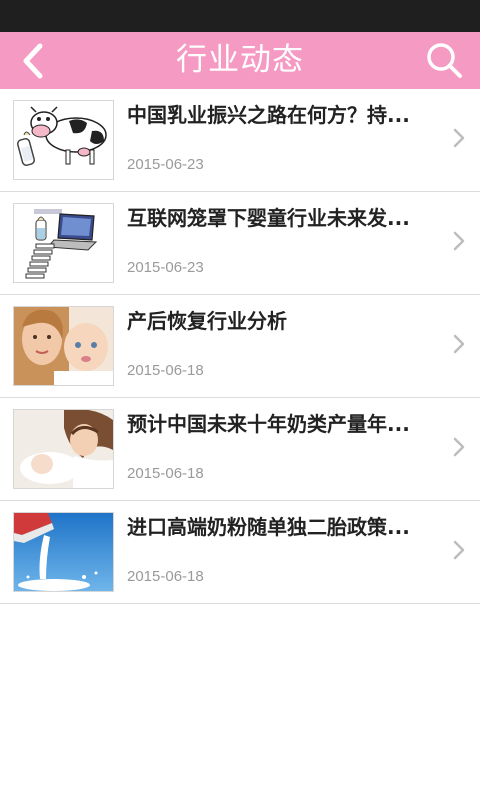 The height and width of the screenshot is (800, 480). Describe the element at coordinates (240, 552) in the screenshot. I see `news-item: 进口高端奶粉随单独二胎政策... 2015-06-18` at that location.